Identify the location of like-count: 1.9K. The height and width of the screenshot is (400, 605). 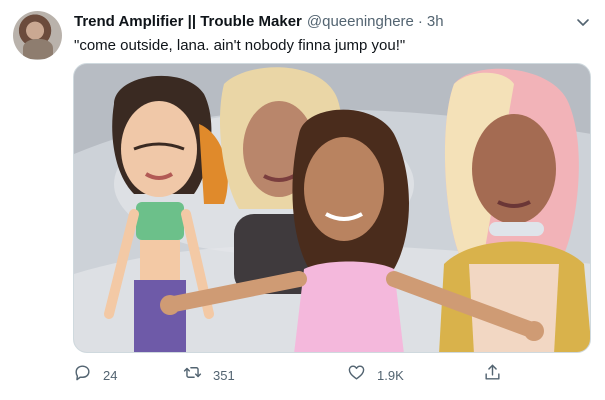
(390, 375).